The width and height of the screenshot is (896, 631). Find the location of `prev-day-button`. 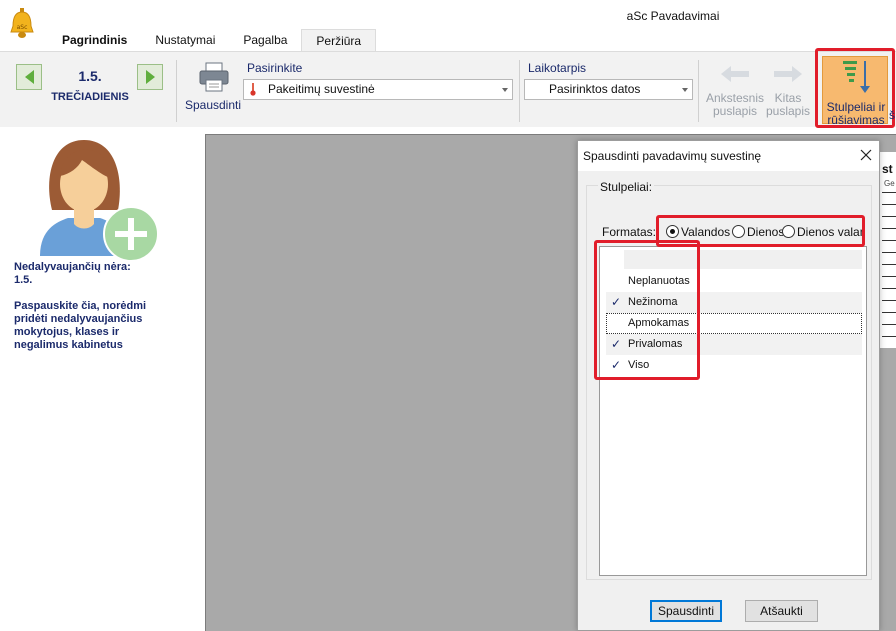

prev-day-button is located at coordinates (29, 77).